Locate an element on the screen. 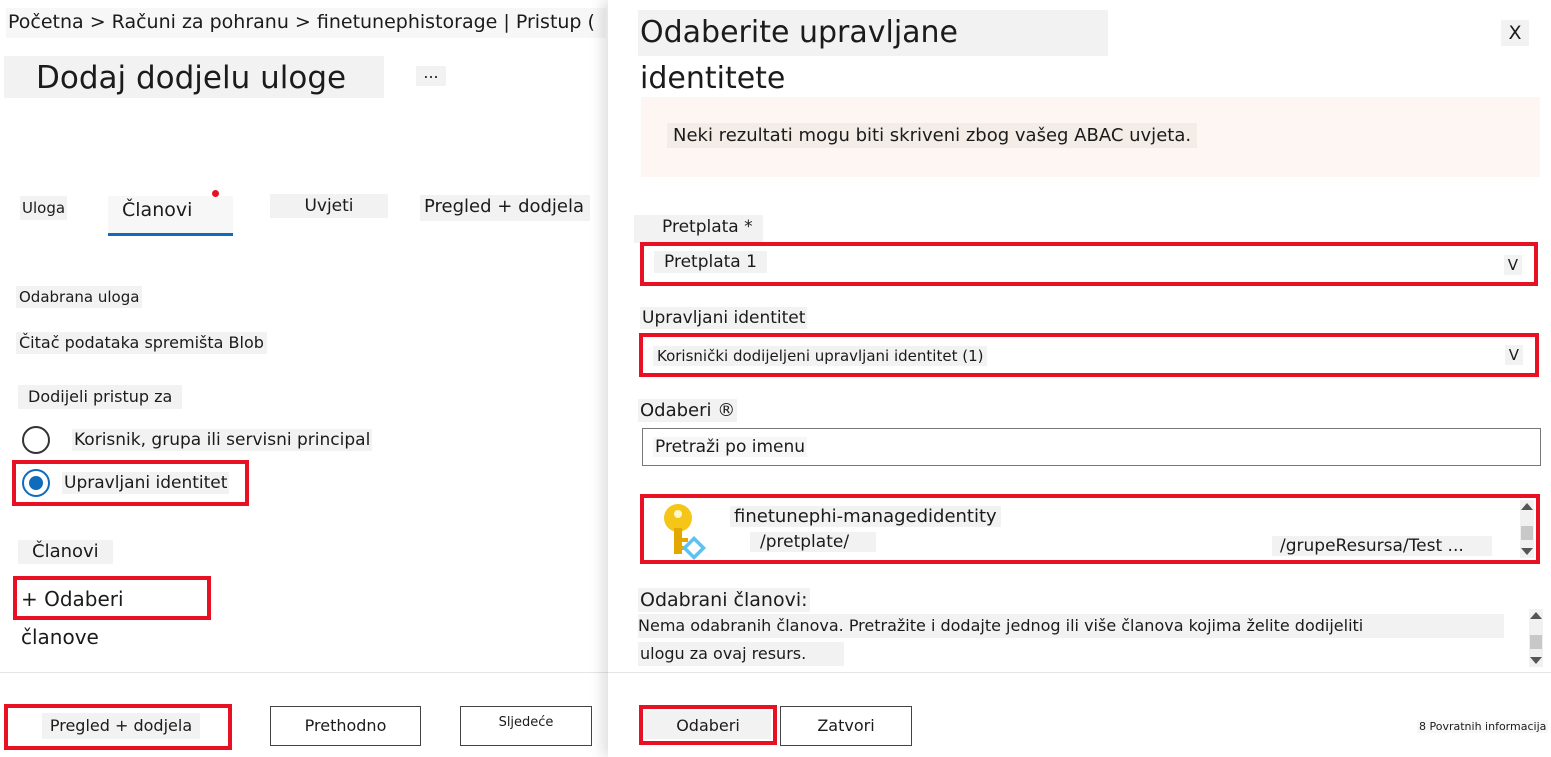  search-placeholder: Pretraži po imenu is located at coordinates (730, 447).